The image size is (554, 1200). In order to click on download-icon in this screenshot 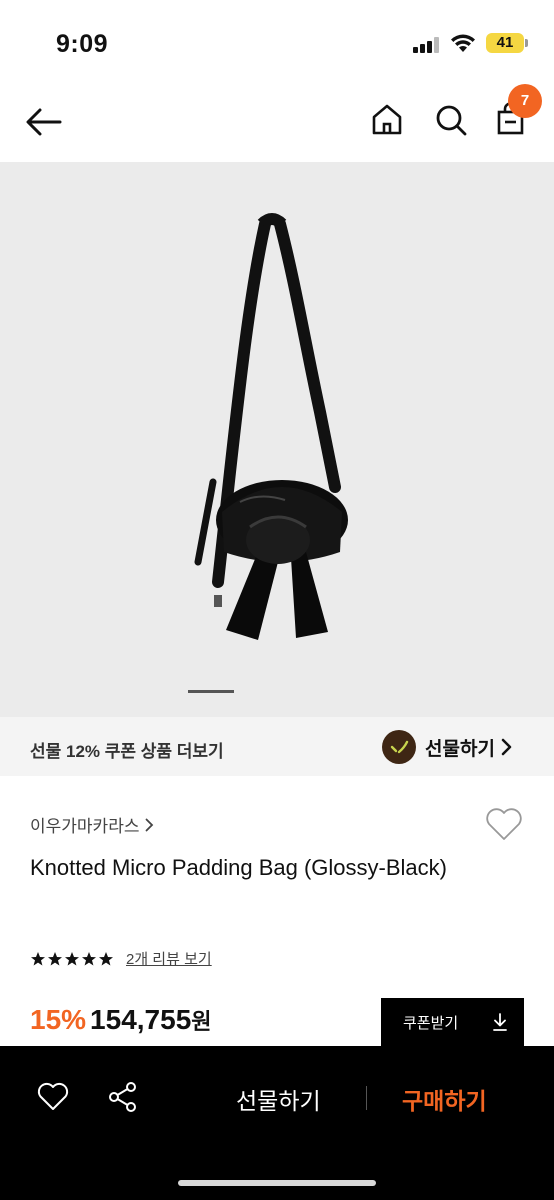, I will do `click(500, 1022)`.